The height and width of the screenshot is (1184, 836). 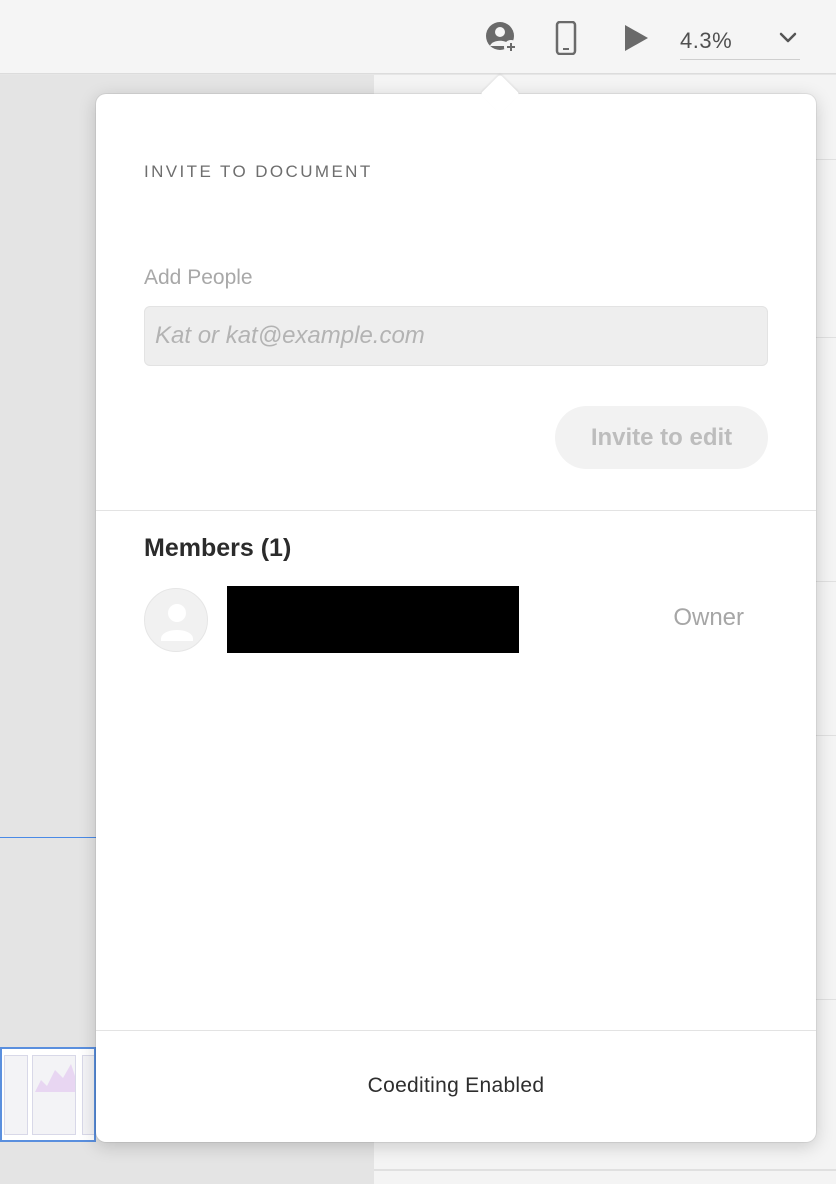 What do you see at coordinates (373, 619) in the screenshot?
I see `member-name-redacted` at bounding box center [373, 619].